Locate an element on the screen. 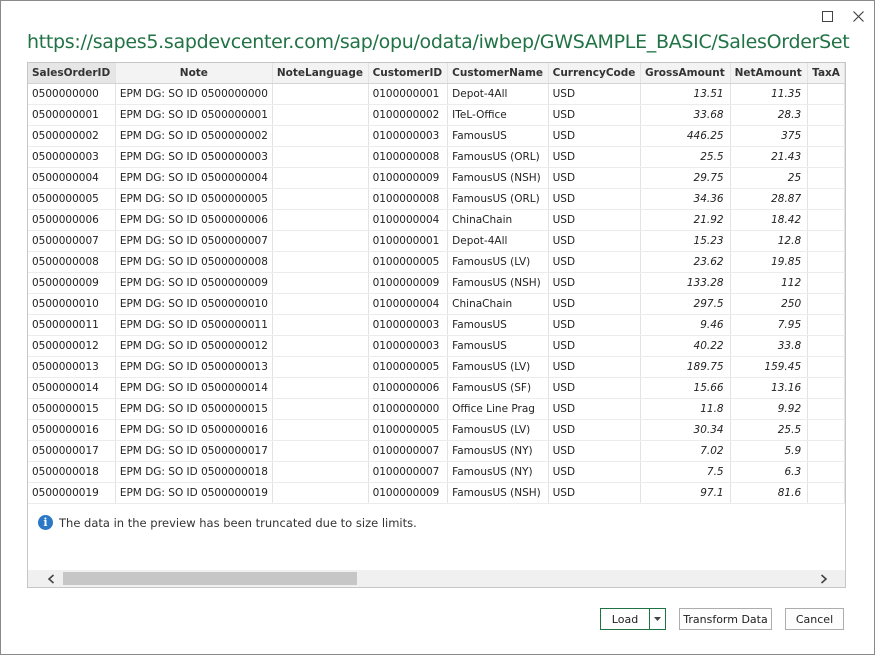 The image size is (875, 655). load-split-button: Load is located at coordinates (633, 619).